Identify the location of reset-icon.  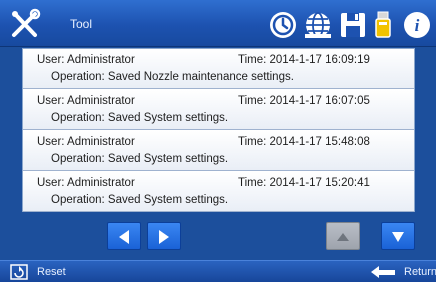
(19, 272).